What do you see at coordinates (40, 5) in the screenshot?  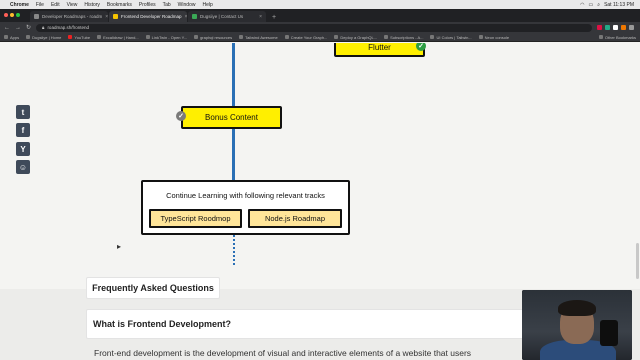 I see `menu-file: File` at bounding box center [40, 5].